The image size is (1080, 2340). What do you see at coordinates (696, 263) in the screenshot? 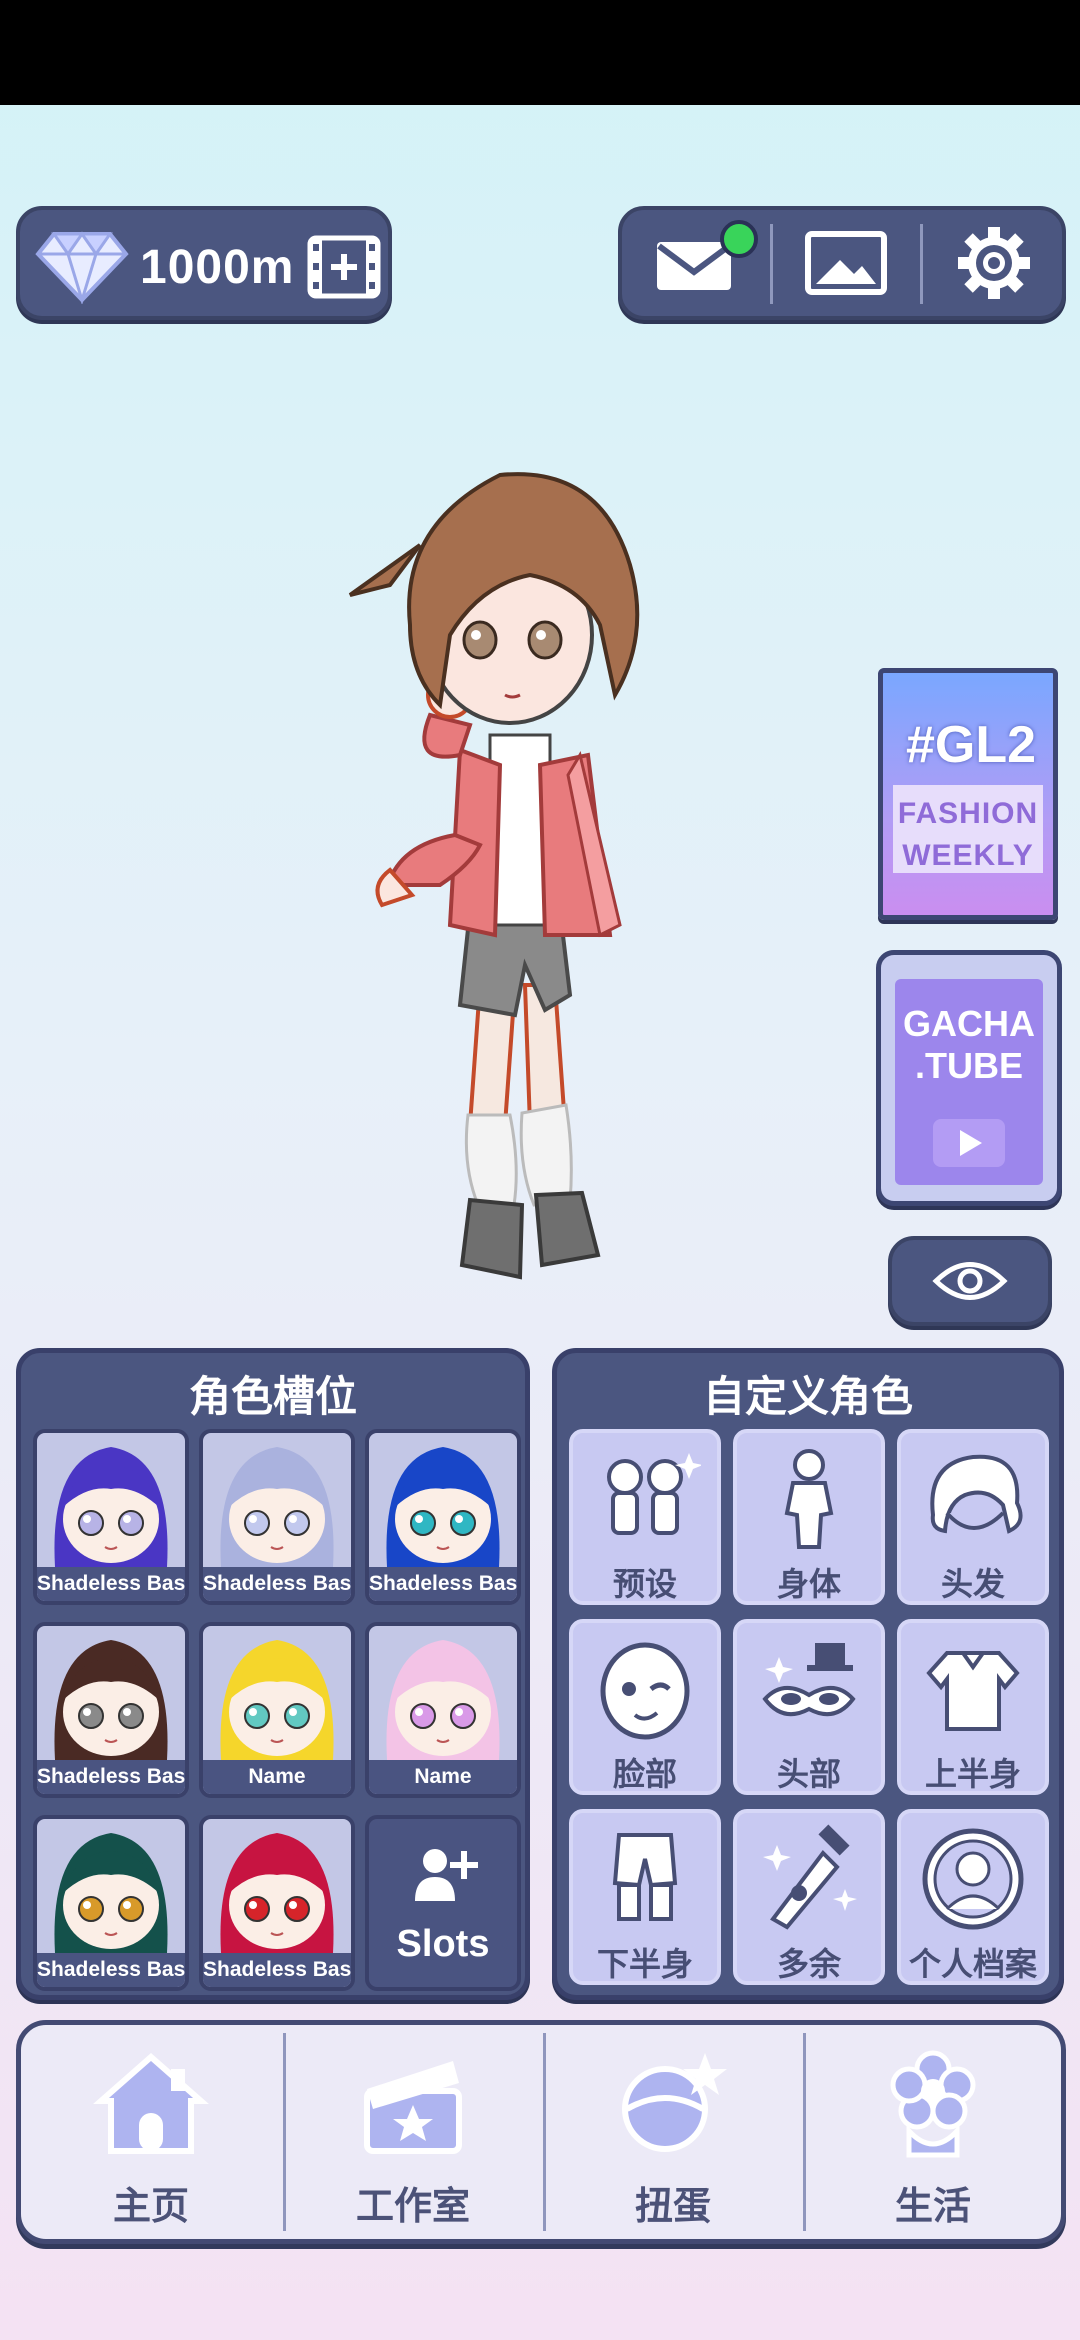
I see `mail-button` at bounding box center [696, 263].